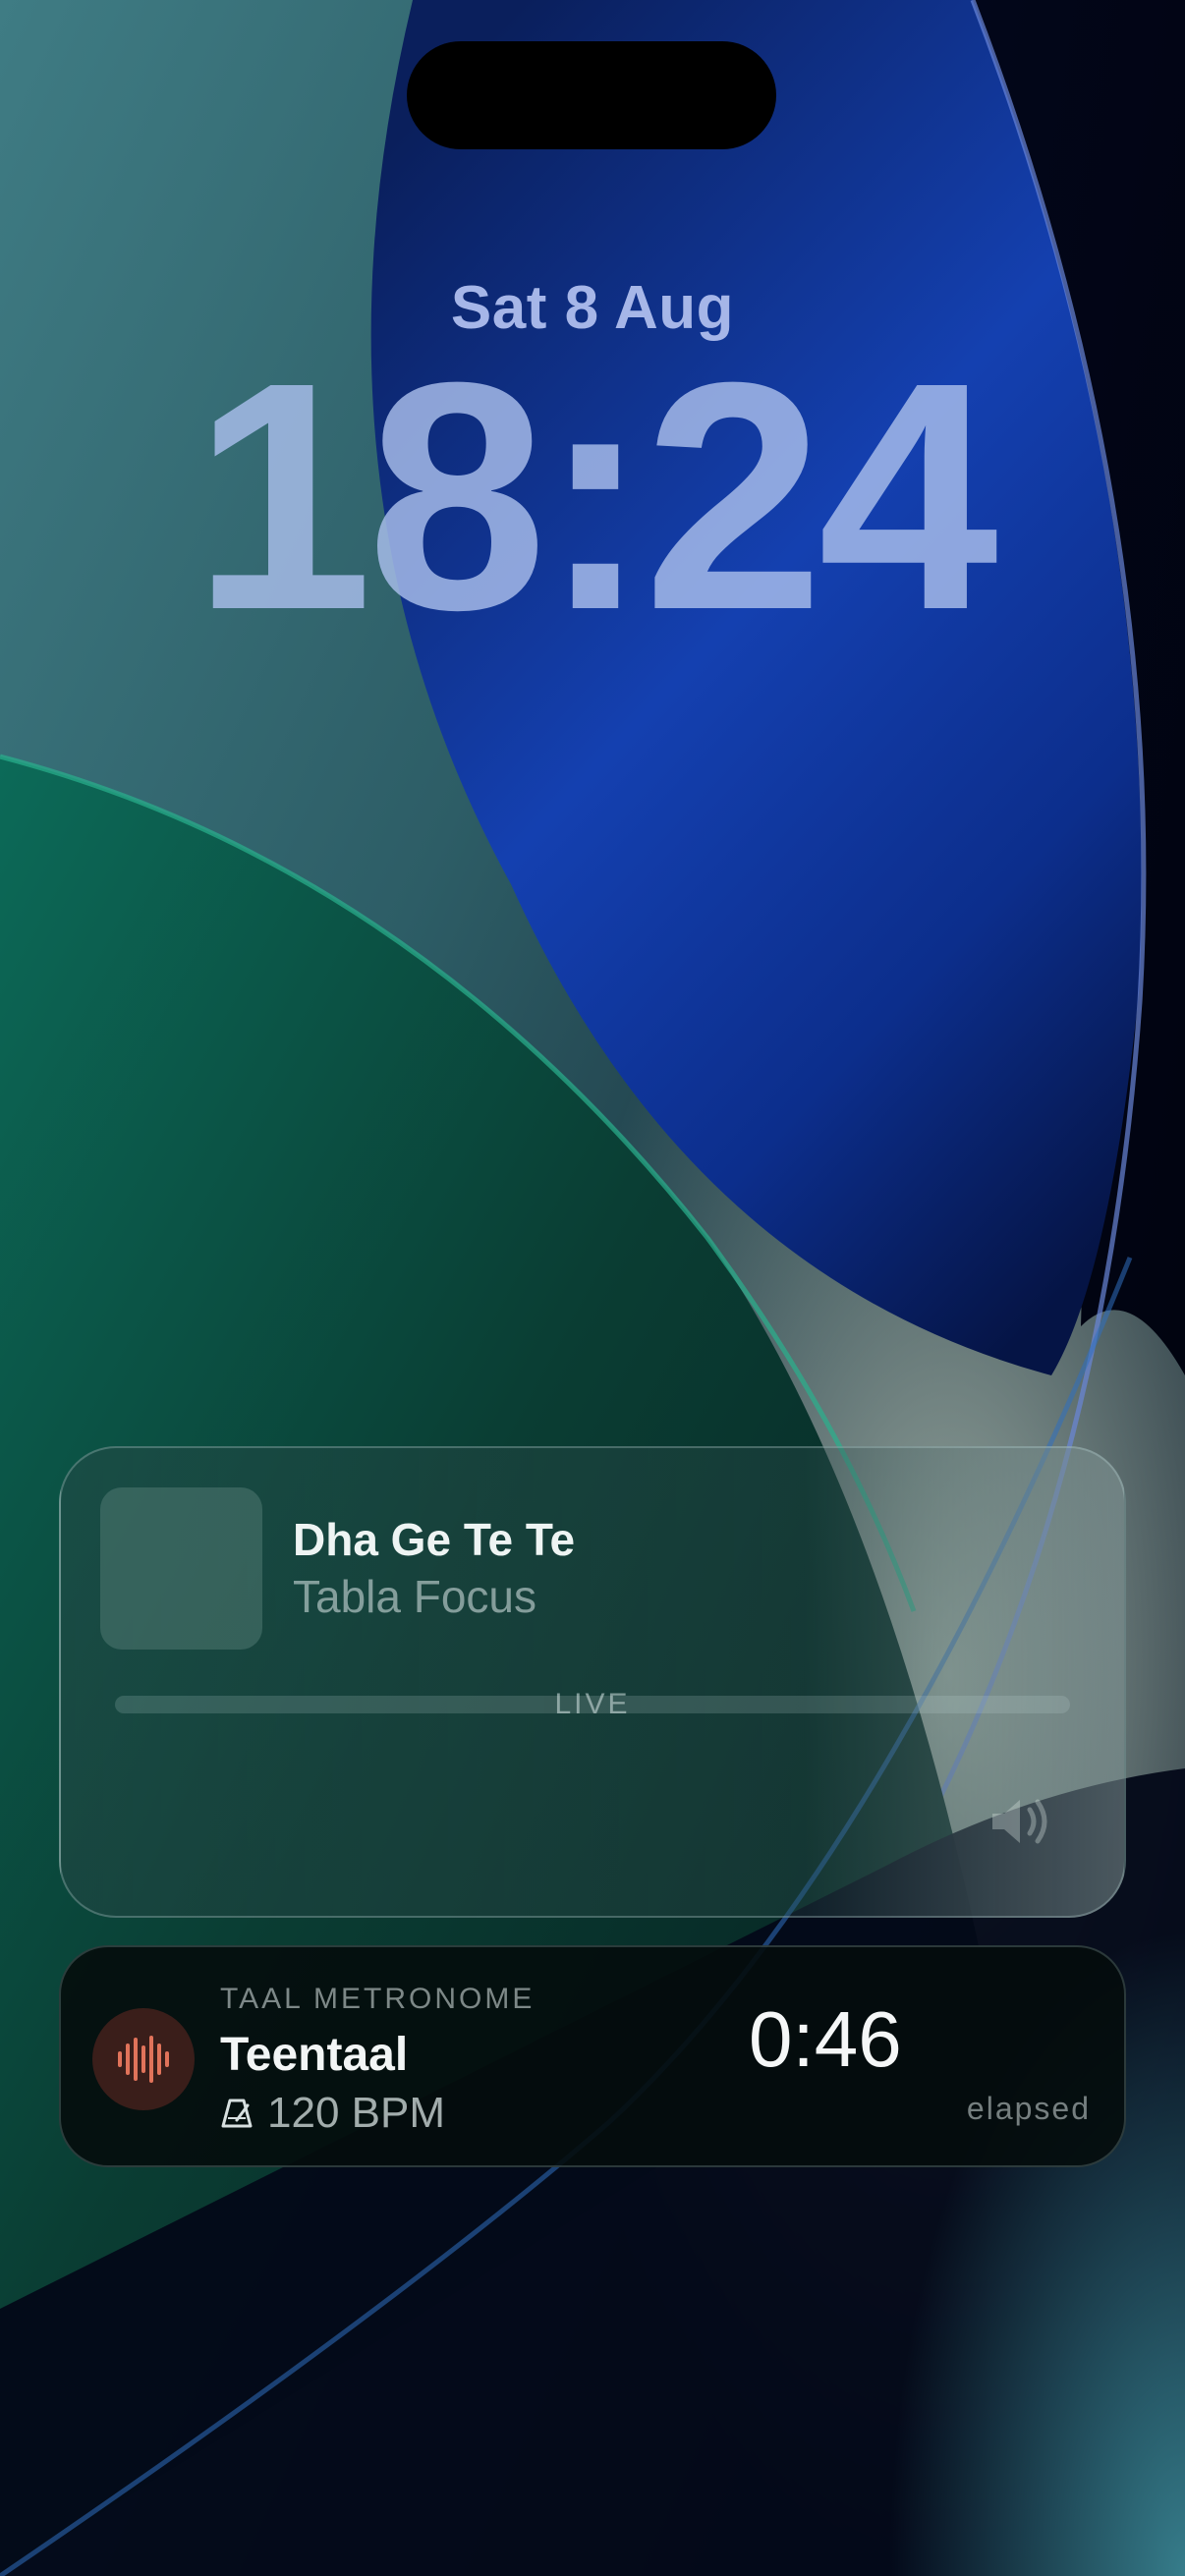 Image resolution: width=1185 pixels, height=2576 pixels. Describe the element at coordinates (826, 2039) in the screenshot. I see `elapsed-timer: 0:46` at that location.